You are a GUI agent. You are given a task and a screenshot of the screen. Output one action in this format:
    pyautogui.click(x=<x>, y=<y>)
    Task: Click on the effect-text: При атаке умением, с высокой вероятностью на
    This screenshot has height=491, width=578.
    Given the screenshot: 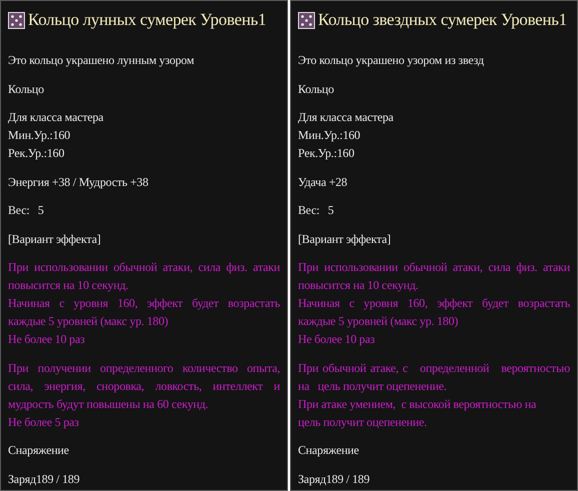 What is the action you would take?
    pyautogui.click(x=418, y=404)
    